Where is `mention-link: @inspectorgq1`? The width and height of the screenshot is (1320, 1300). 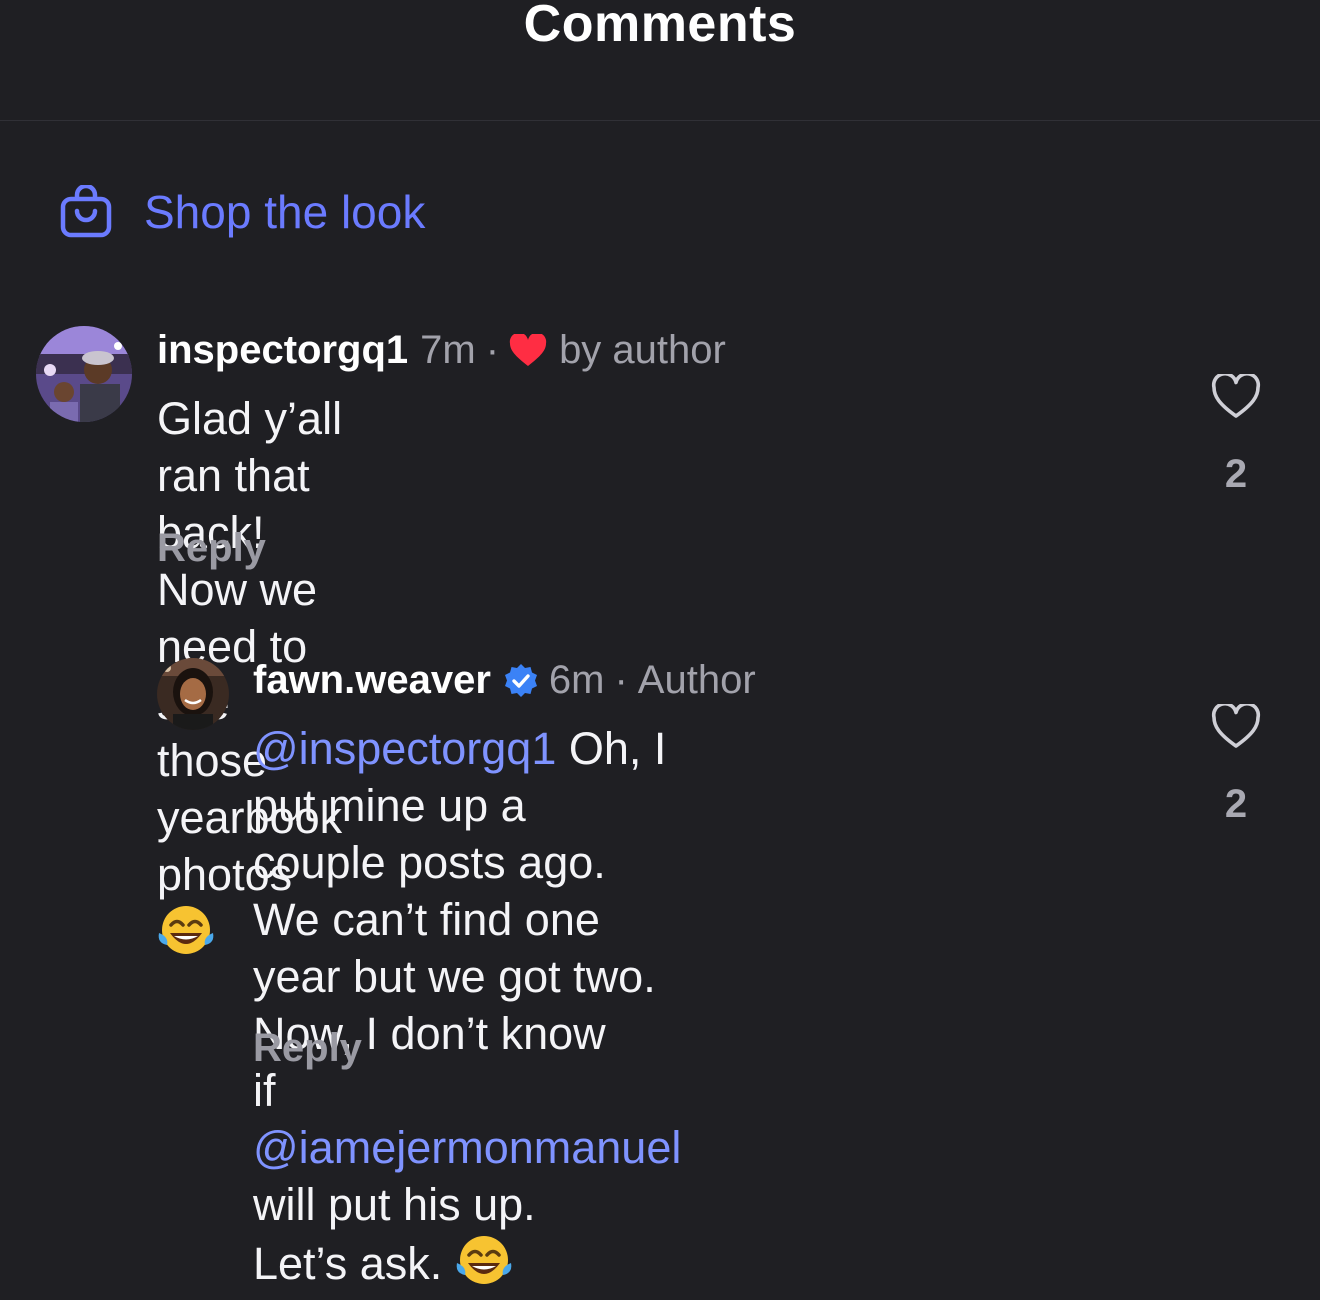 mention-link: @inspectorgq1 is located at coordinates (404, 748).